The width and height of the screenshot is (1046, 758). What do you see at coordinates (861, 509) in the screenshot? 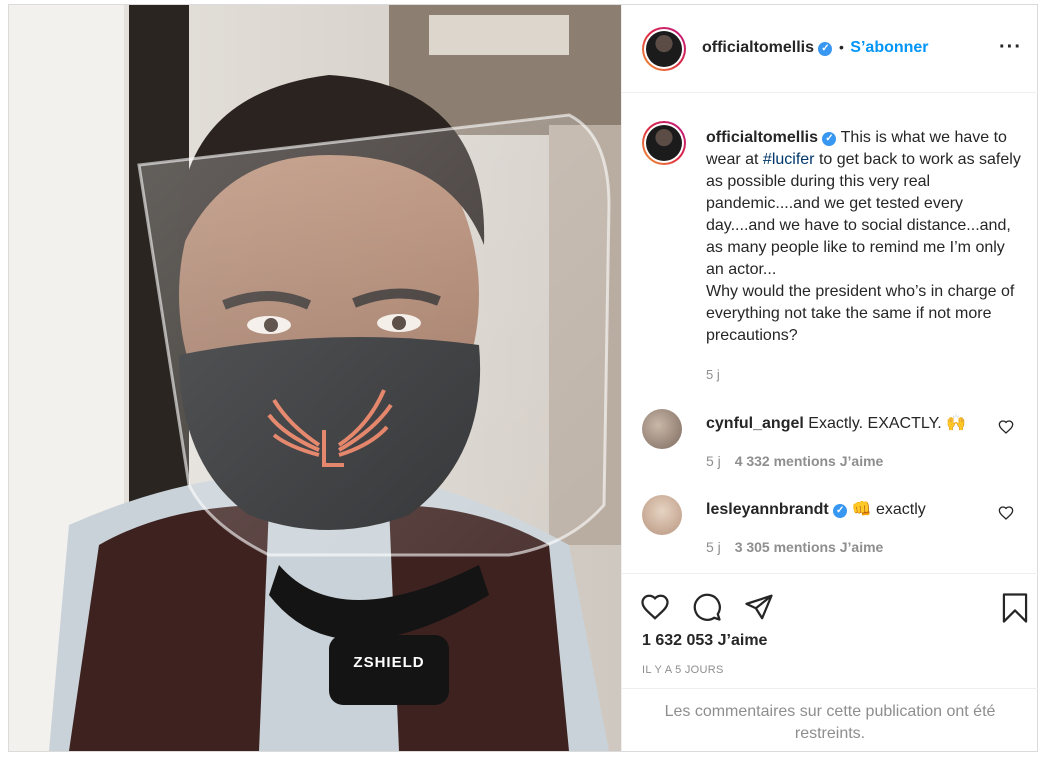
I see `fist-bump-emoji: 👊` at bounding box center [861, 509].